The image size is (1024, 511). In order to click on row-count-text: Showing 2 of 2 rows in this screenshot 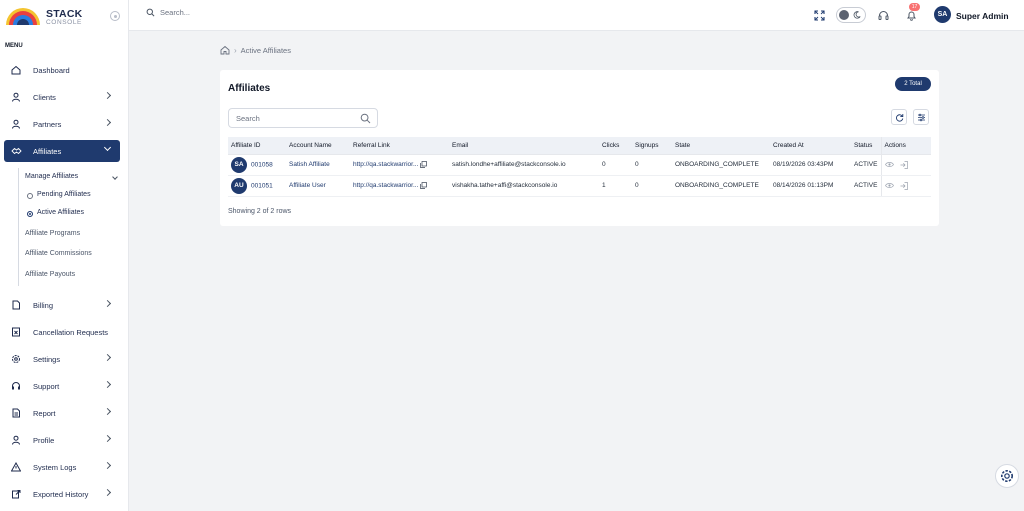, I will do `click(260, 211)`.